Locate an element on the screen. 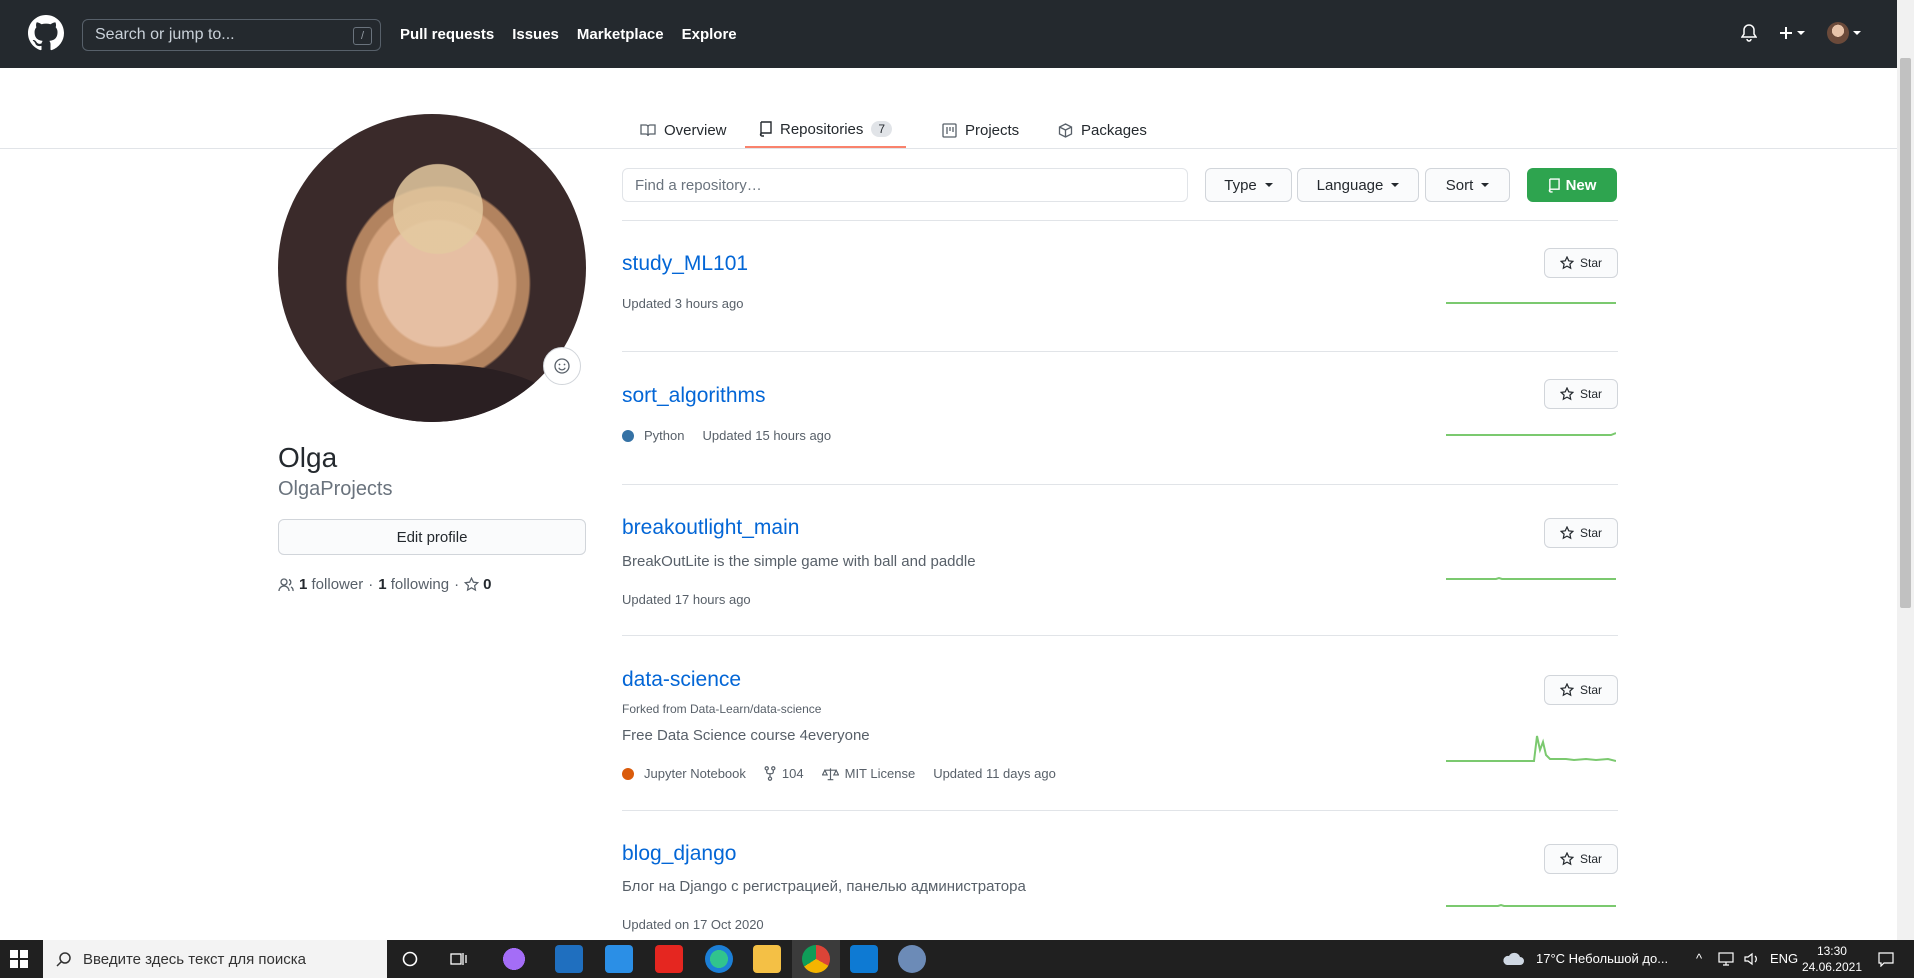 The image size is (1914, 978). task-view-icon is located at coordinates (459, 959).